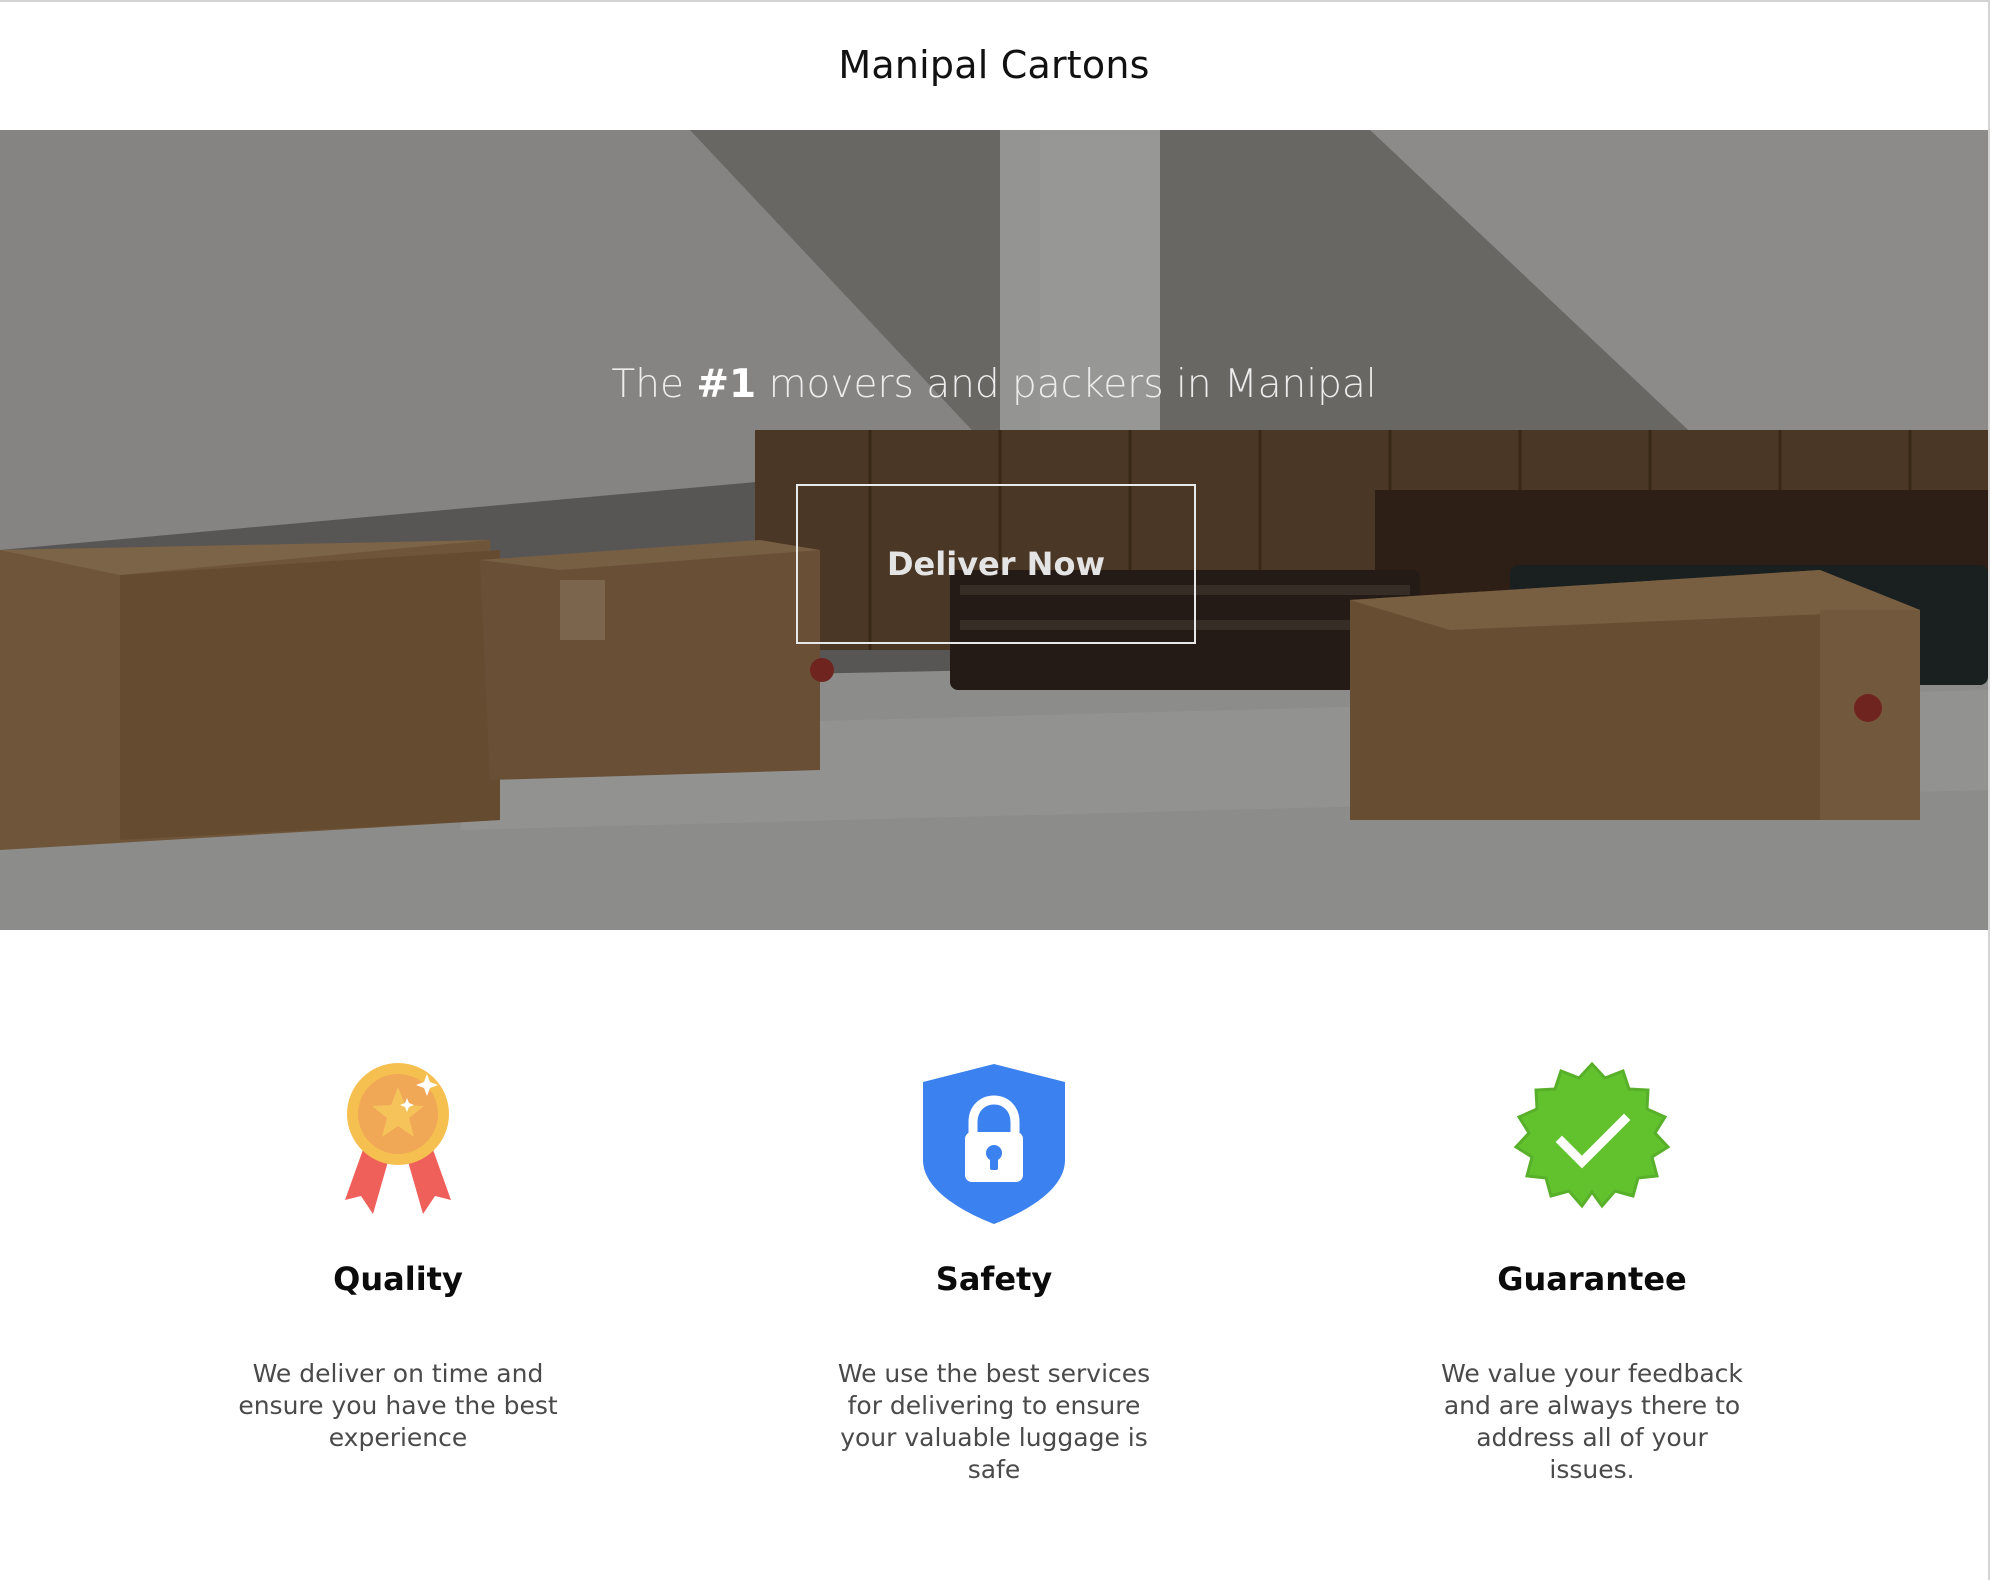 The width and height of the screenshot is (1992, 1580). What do you see at coordinates (726, 384) in the screenshot?
I see `hero-heading-bold: #1` at bounding box center [726, 384].